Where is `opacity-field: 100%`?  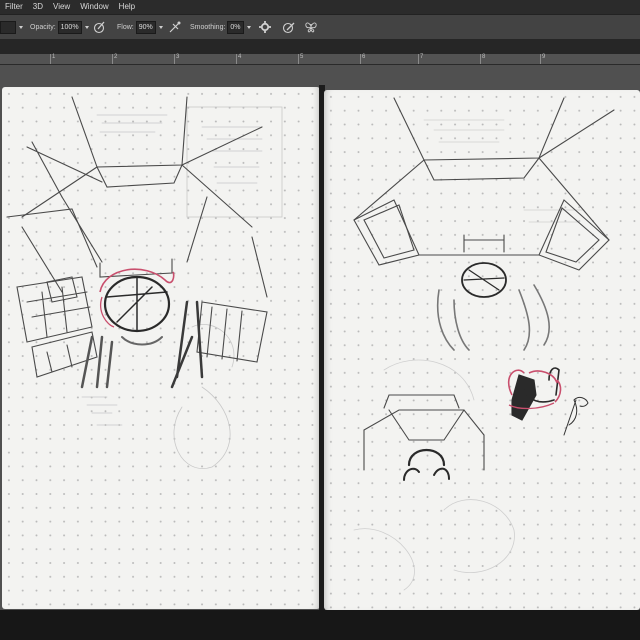
opacity-field: 100% is located at coordinates (69, 27).